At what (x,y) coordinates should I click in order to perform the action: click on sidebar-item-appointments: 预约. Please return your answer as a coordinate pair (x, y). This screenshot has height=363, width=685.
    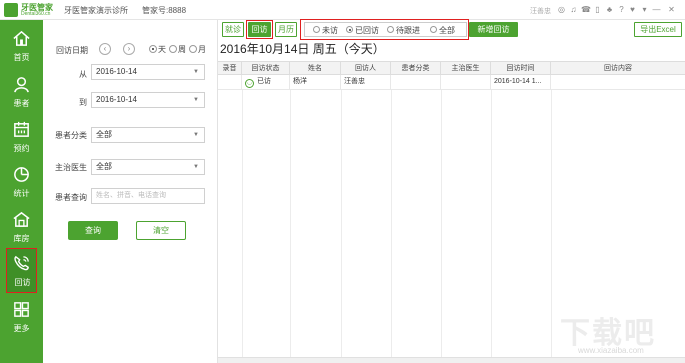
    Looking at the image, I should click on (21, 137).